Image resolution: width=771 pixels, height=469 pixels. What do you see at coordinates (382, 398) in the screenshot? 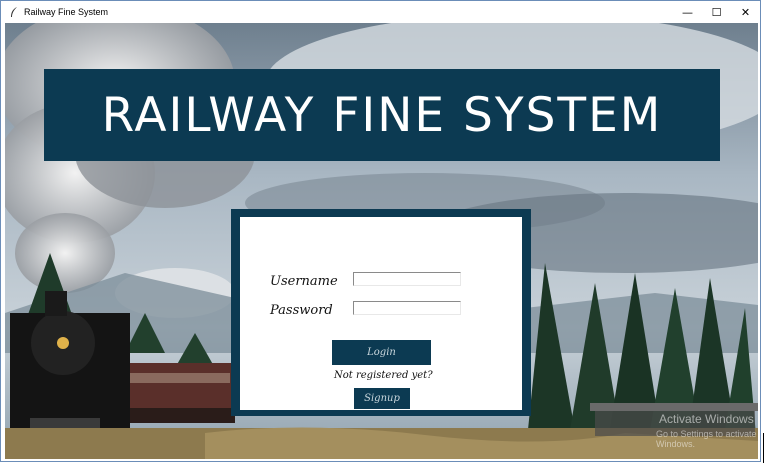
I see `signup-button: Signup` at bounding box center [382, 398].